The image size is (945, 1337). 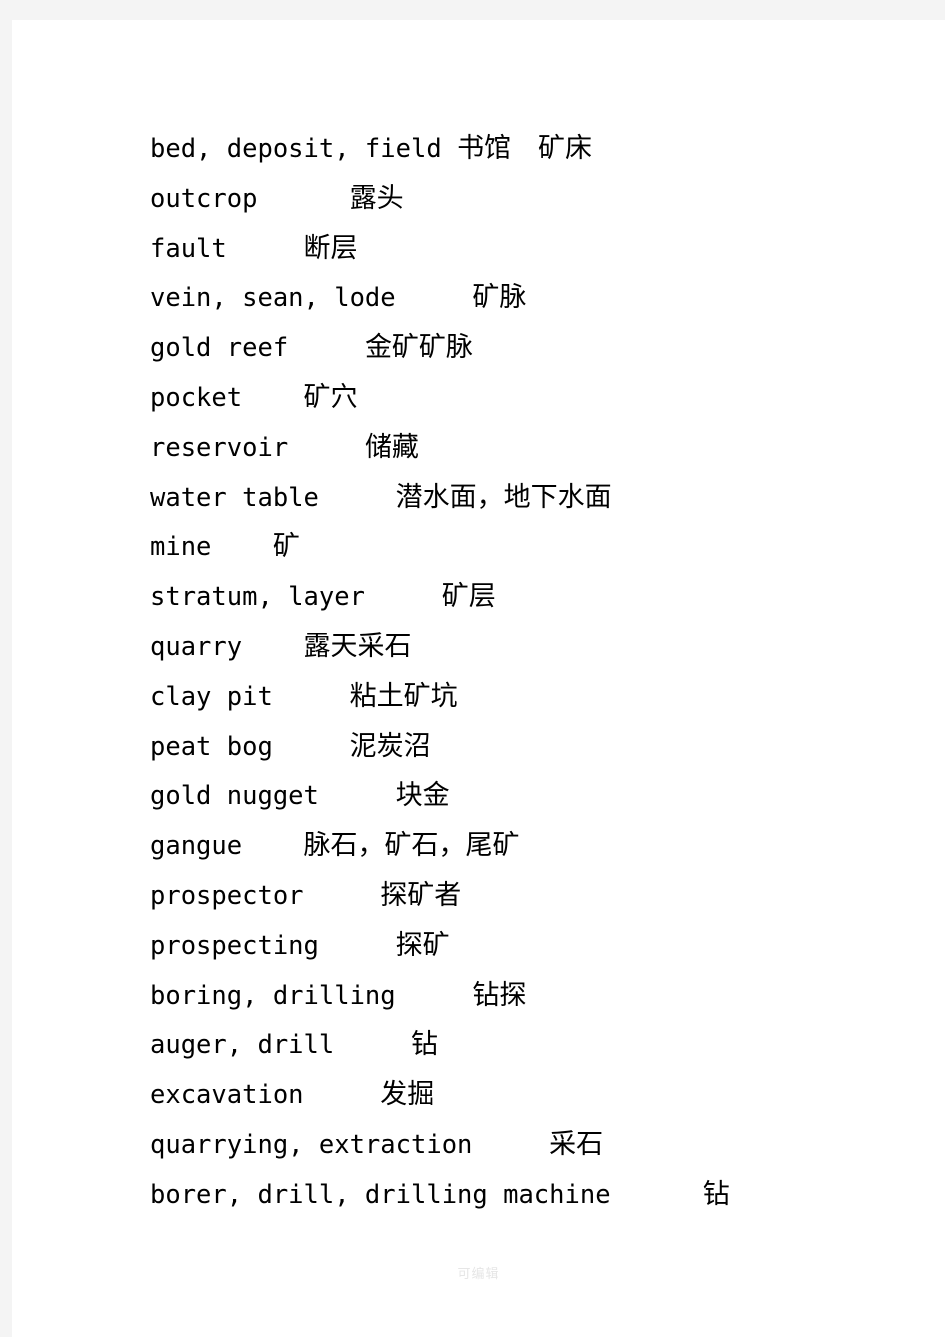 What do you see at coordinates (219, 348) in the screenshot?
I see `glossary-term-en: gold reef` at bounding box center [219, 348].